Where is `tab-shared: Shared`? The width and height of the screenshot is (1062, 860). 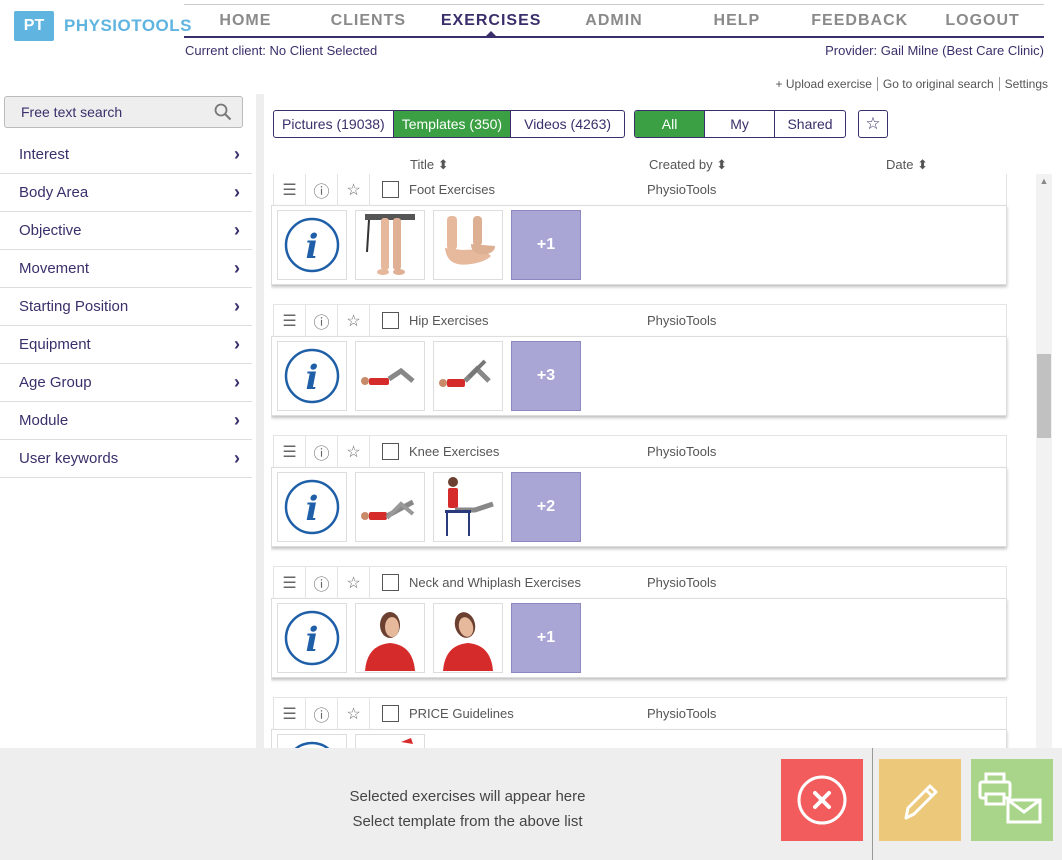
tab-shared: Shared is located at coordinates (810, 124).